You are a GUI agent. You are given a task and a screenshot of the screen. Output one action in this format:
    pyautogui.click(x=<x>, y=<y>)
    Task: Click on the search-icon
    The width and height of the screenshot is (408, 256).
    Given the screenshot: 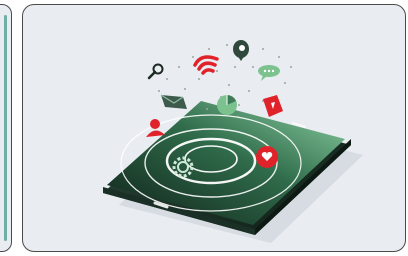 What is the action you would take?
    pyautogui.click(x=155, y=71)
    